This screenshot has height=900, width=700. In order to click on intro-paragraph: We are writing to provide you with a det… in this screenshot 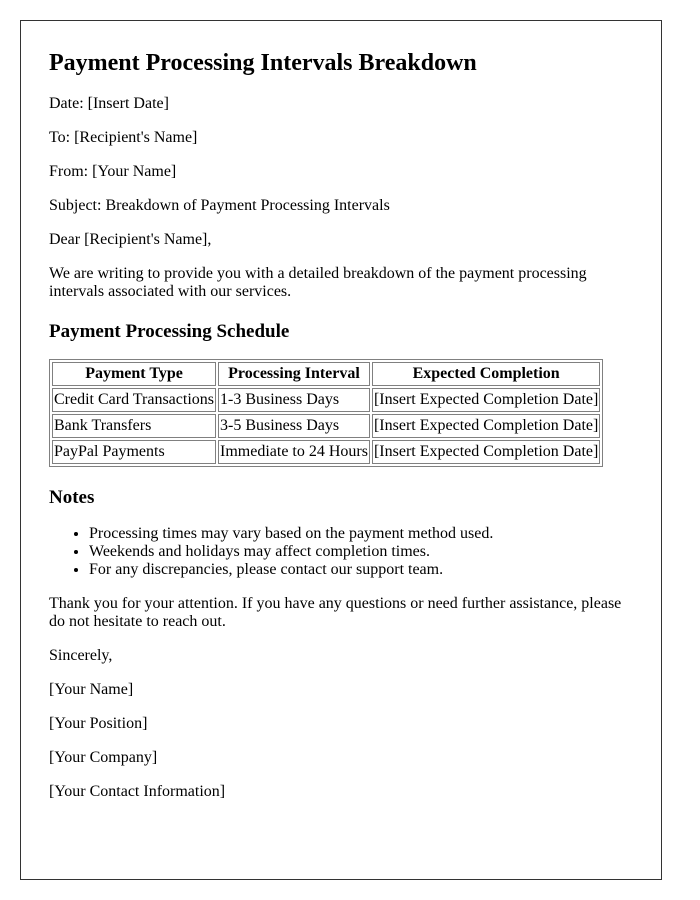, I will do `click(318, 282)`.